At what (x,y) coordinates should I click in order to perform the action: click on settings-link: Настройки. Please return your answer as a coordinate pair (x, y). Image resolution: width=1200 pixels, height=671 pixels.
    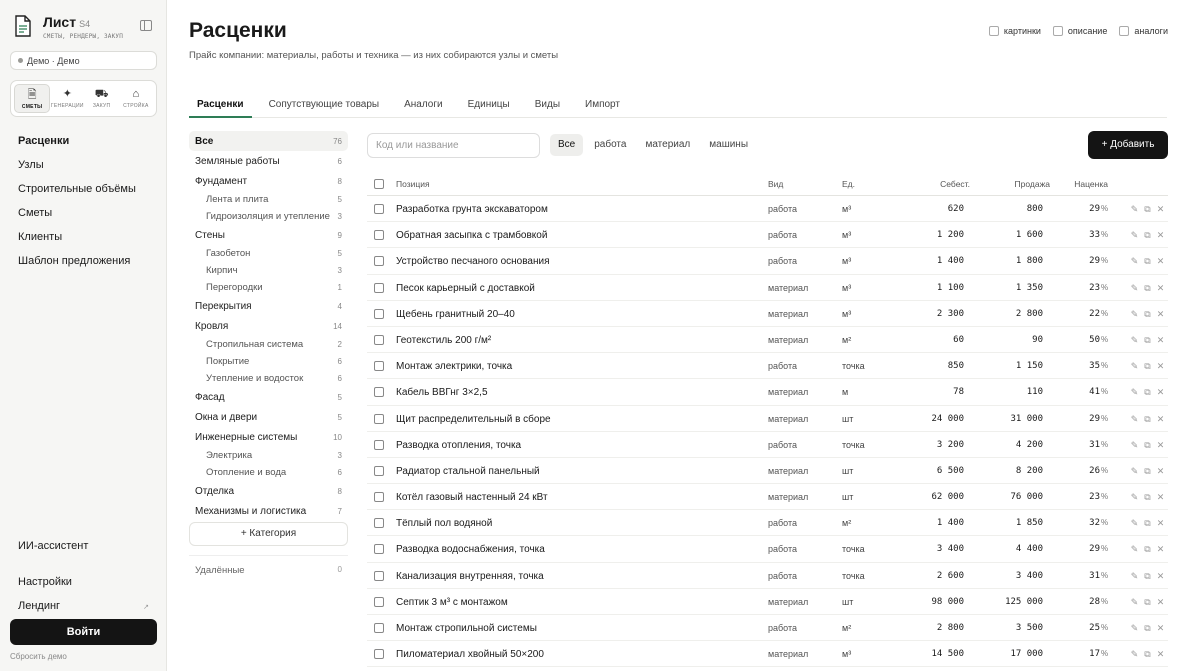
    Looking at the image, I should click on (83, 588).